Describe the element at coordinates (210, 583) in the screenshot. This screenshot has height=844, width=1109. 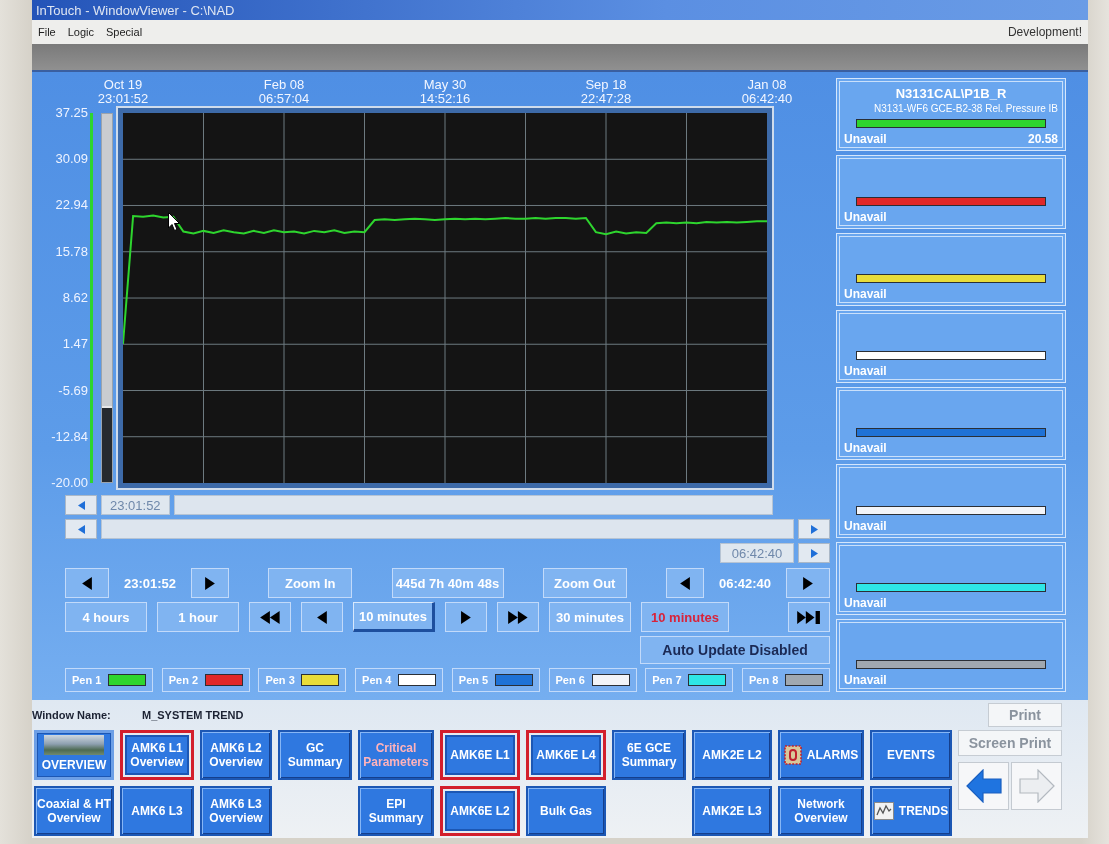
I see `start-forward-button` at that location.